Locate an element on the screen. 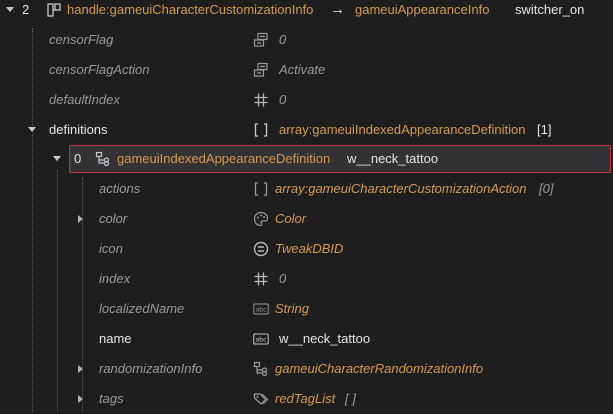  array-count: [1] is located at coordinates (544, 129).